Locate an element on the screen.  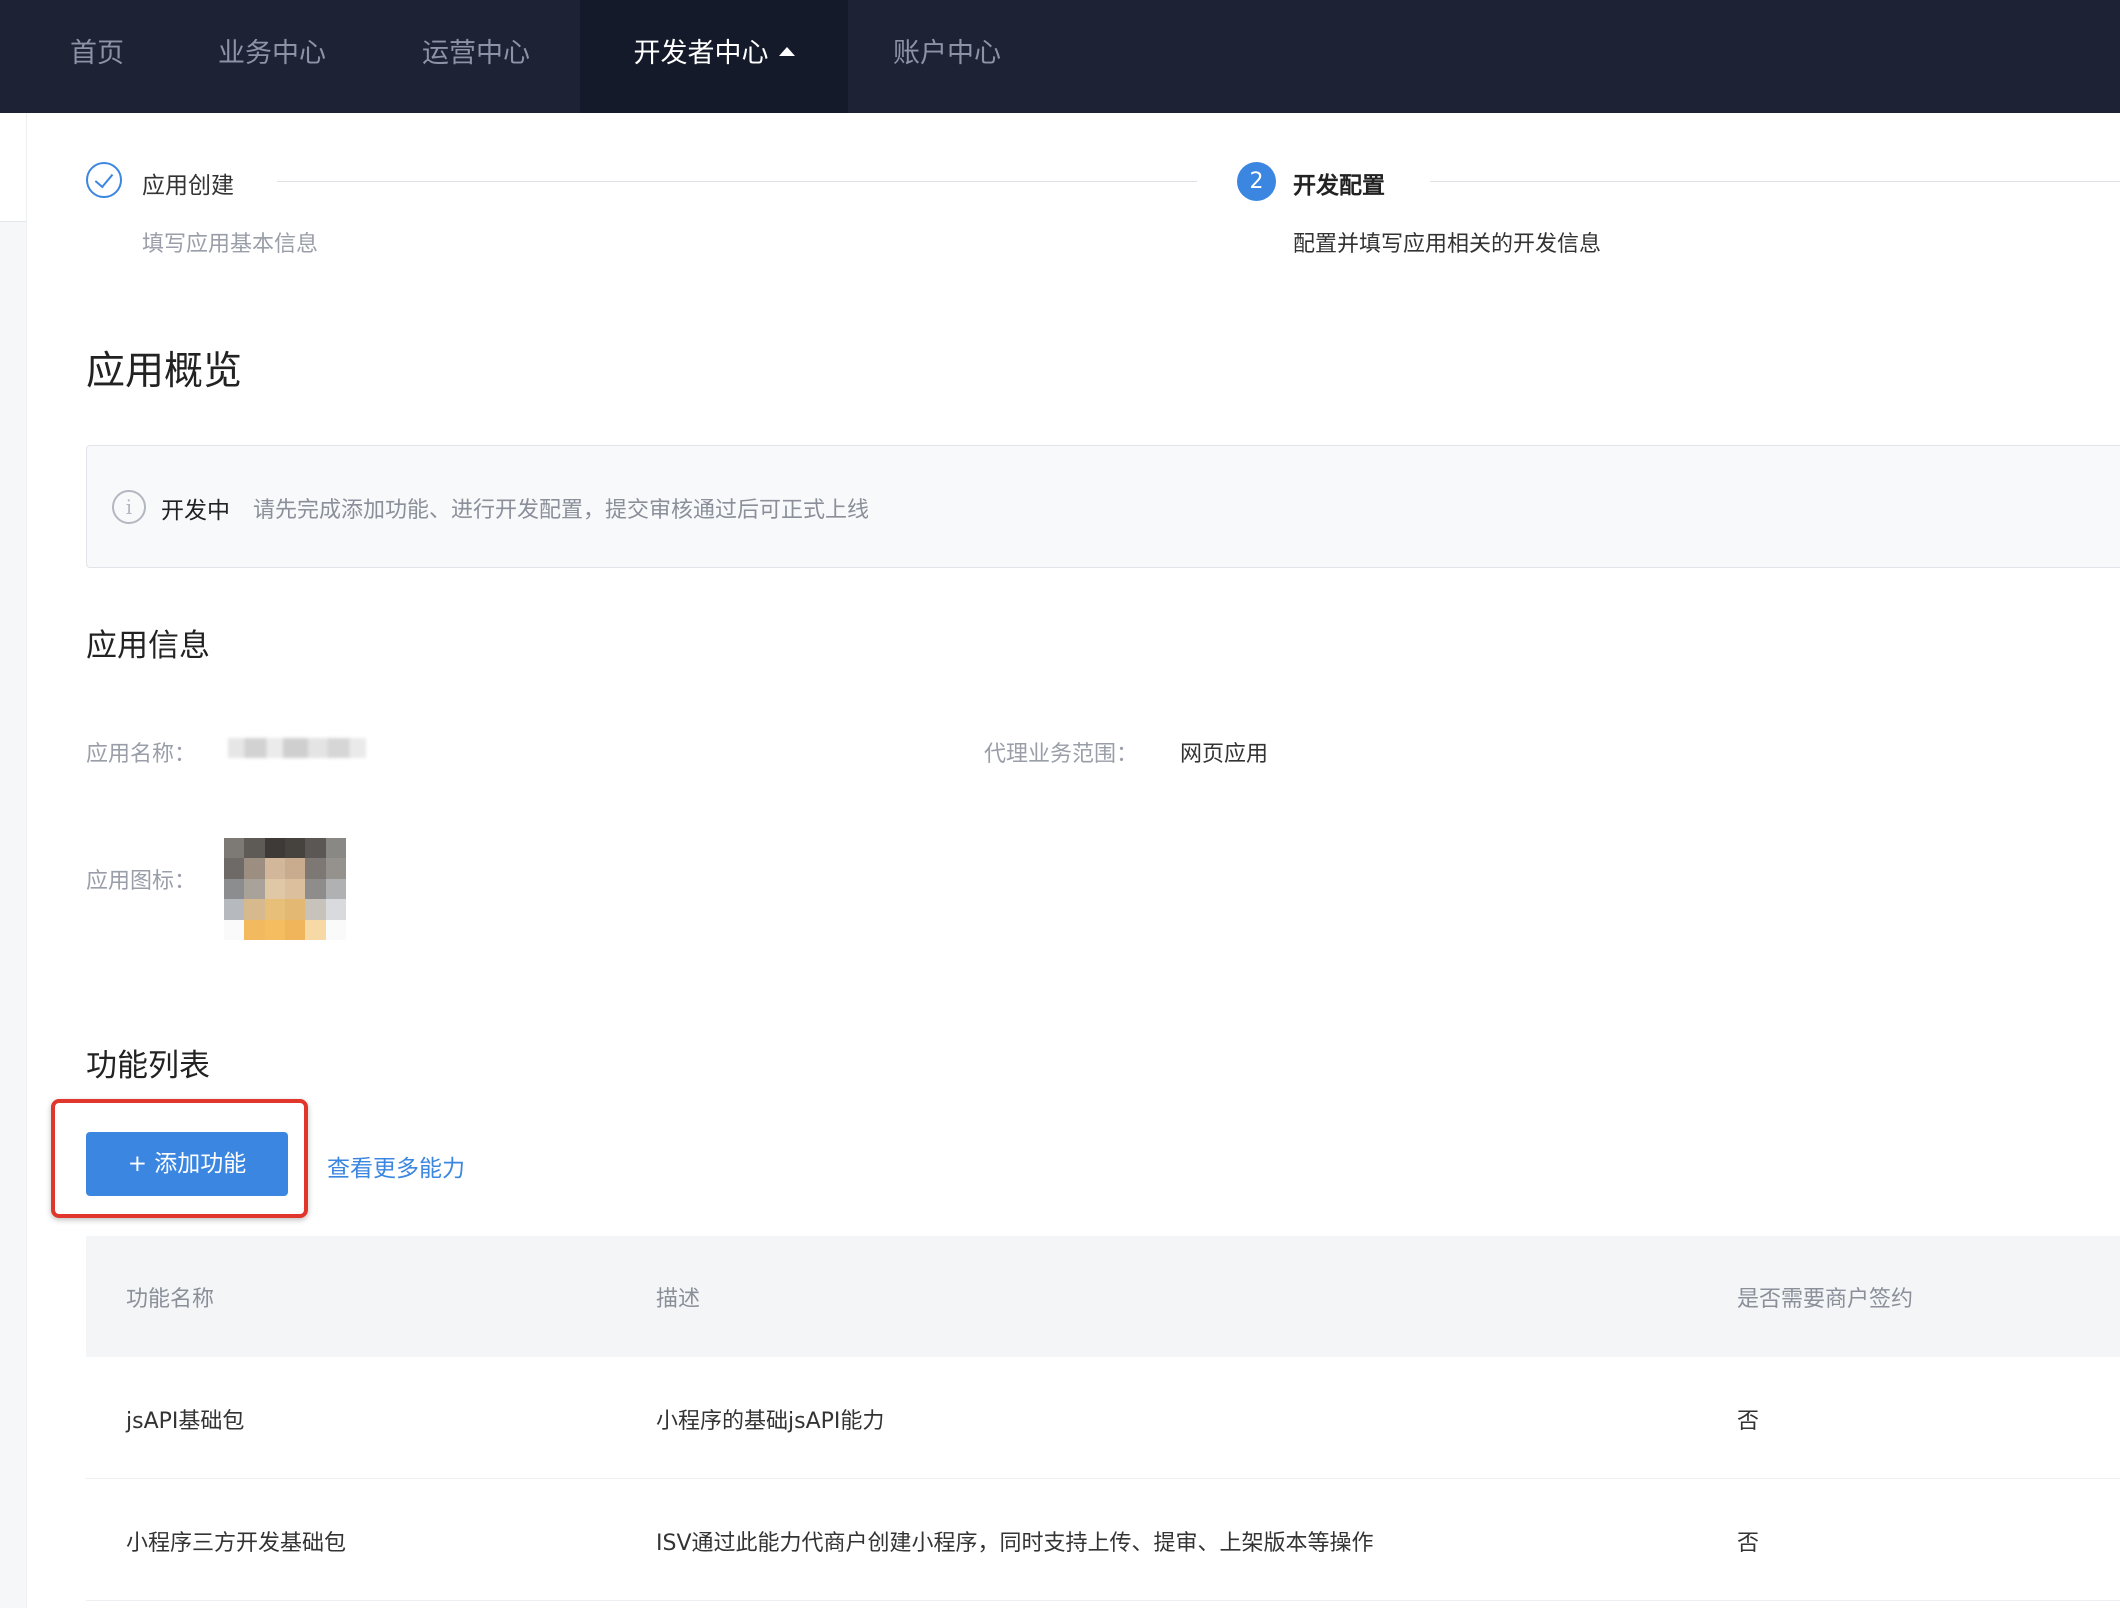
nav-item-developer-center: 开发者中心 is located at coordinates (714, 56).